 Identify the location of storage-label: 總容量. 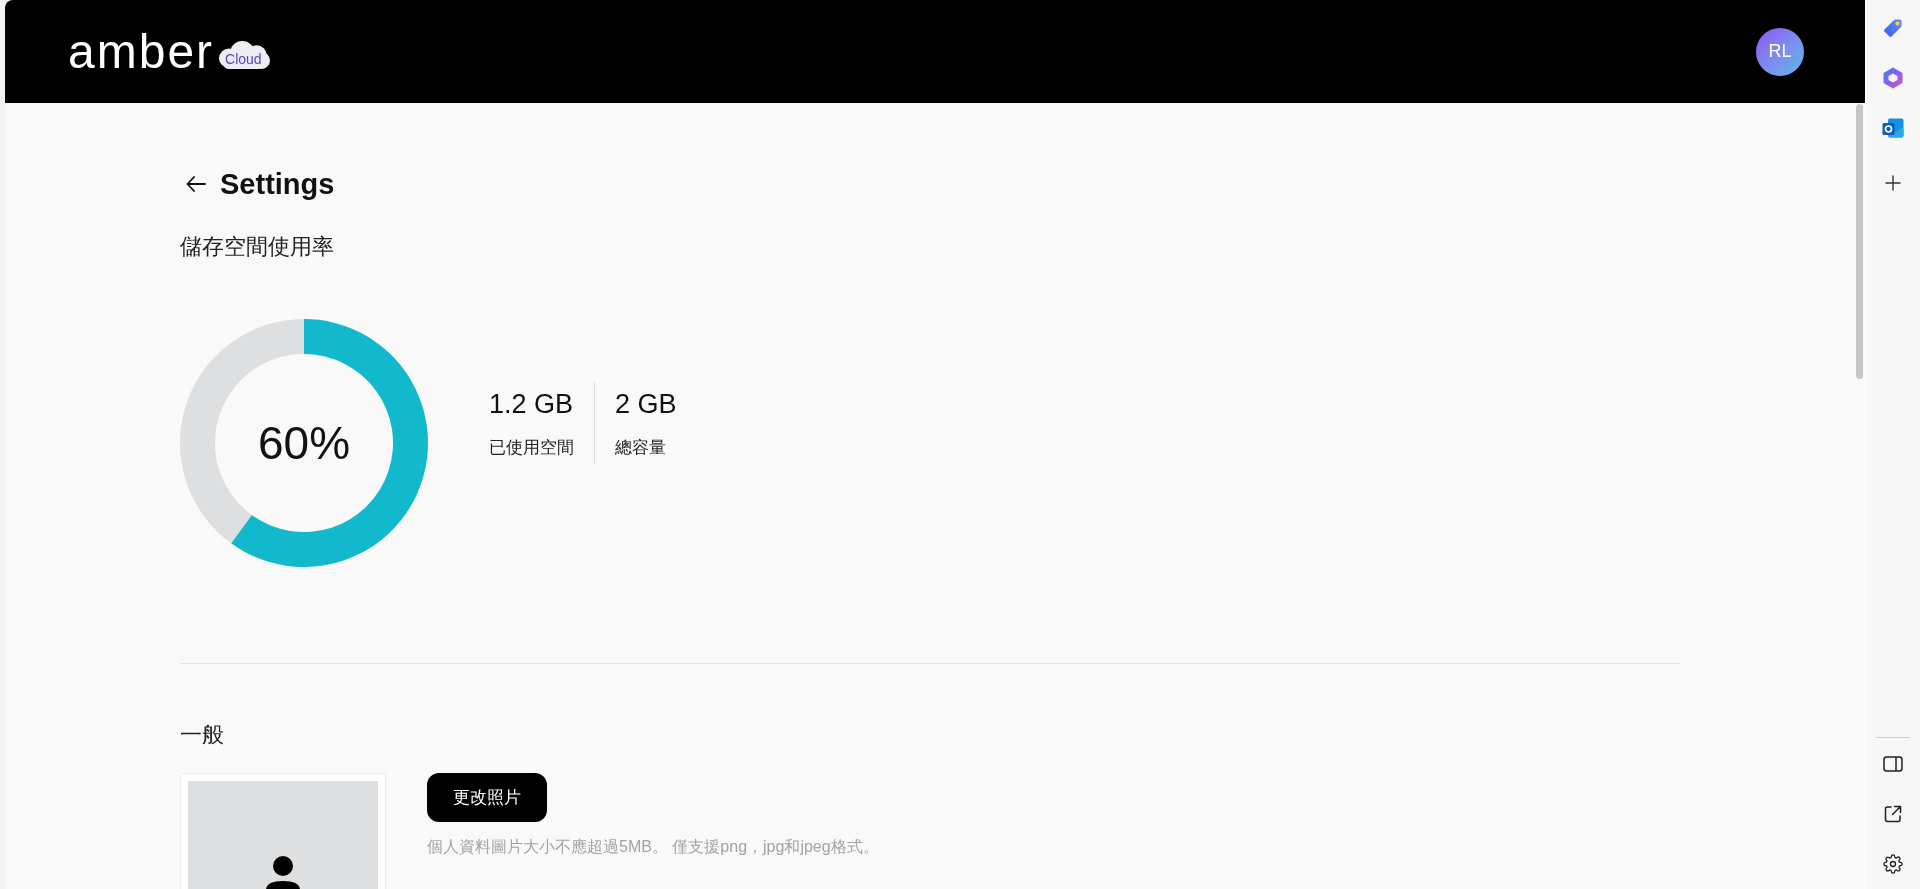
(640, 448).